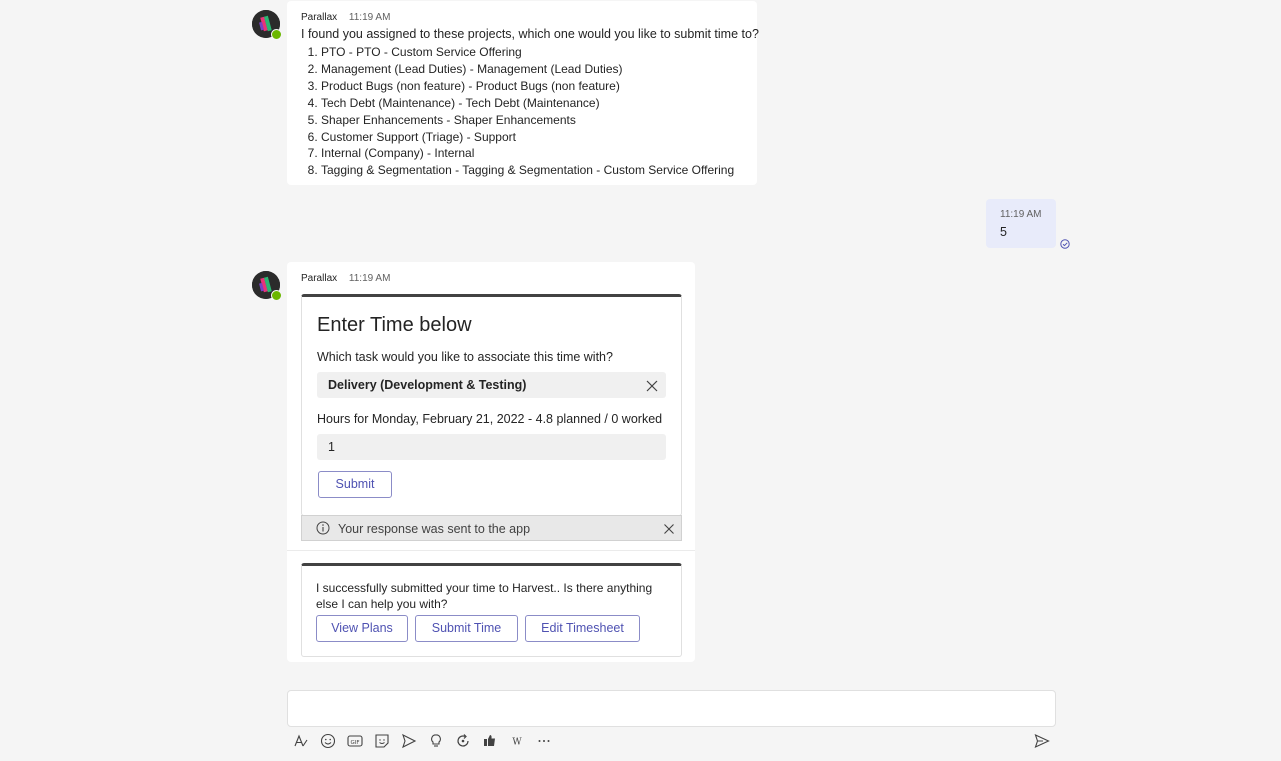 Image resolution: width=1281 pixels, height=761 pixels. I want to click on submit-time-button: Submit Time, so click(466, 628).